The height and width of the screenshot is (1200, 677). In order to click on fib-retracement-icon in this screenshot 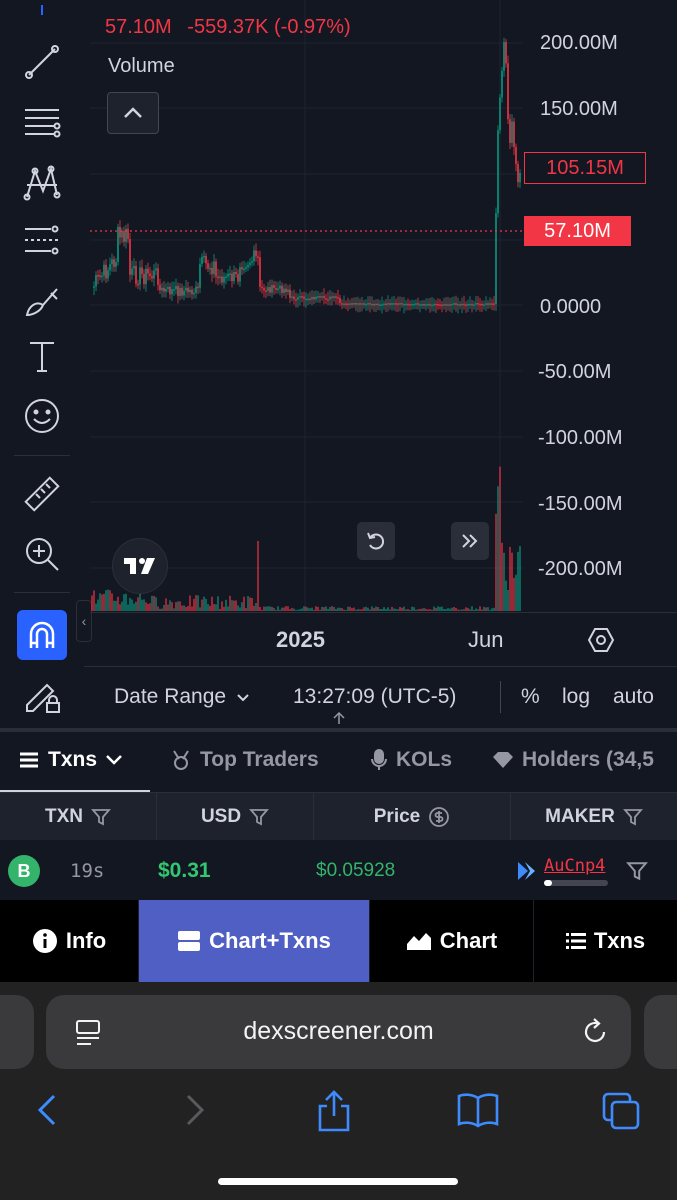, I will do `click(42, 122)`.